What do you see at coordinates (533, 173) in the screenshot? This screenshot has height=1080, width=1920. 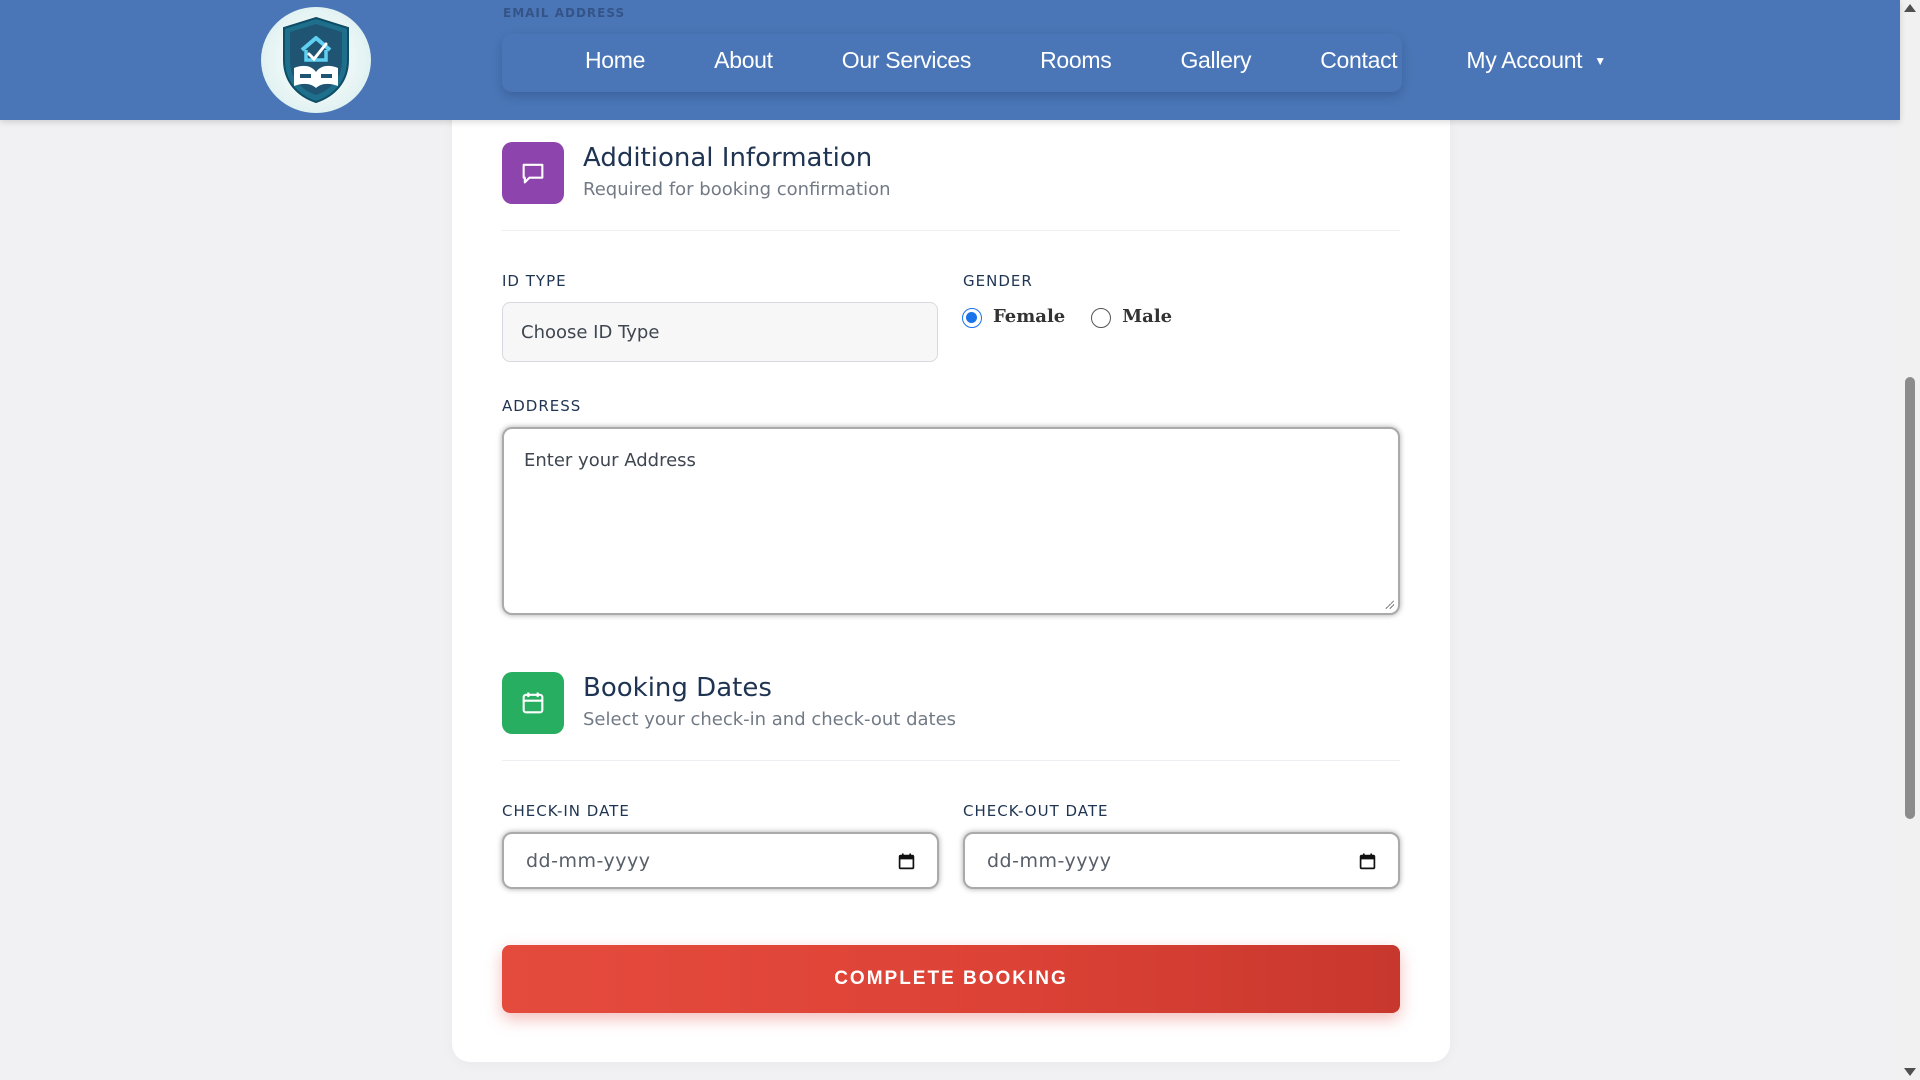 I see `chat-bubble-icon` at bounding box center [533, 173].